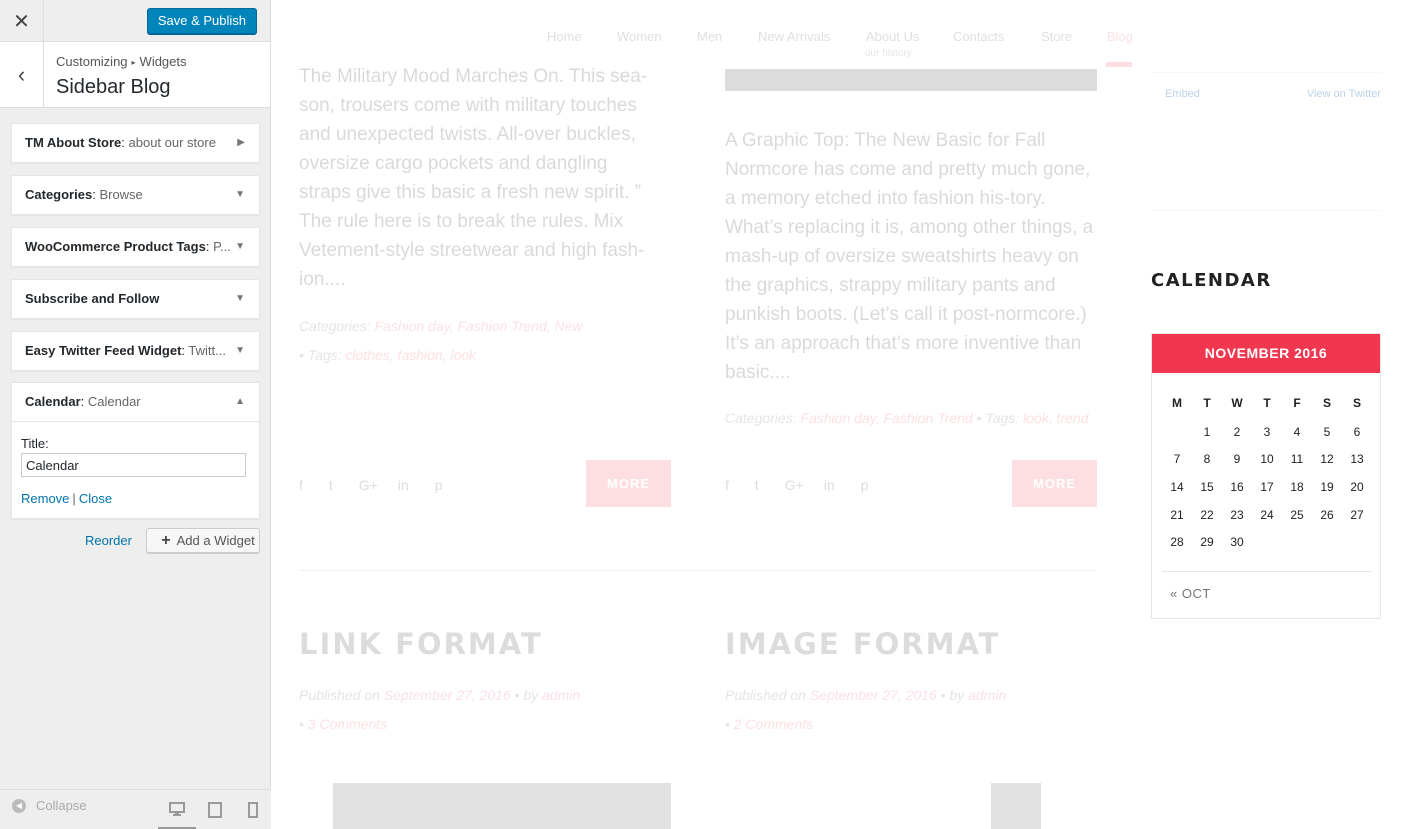  What do you see at coordinates (49, 805) in the screenshot?
I see `collapse-button: ◀ Collapse` at bounding box center [49, 805].